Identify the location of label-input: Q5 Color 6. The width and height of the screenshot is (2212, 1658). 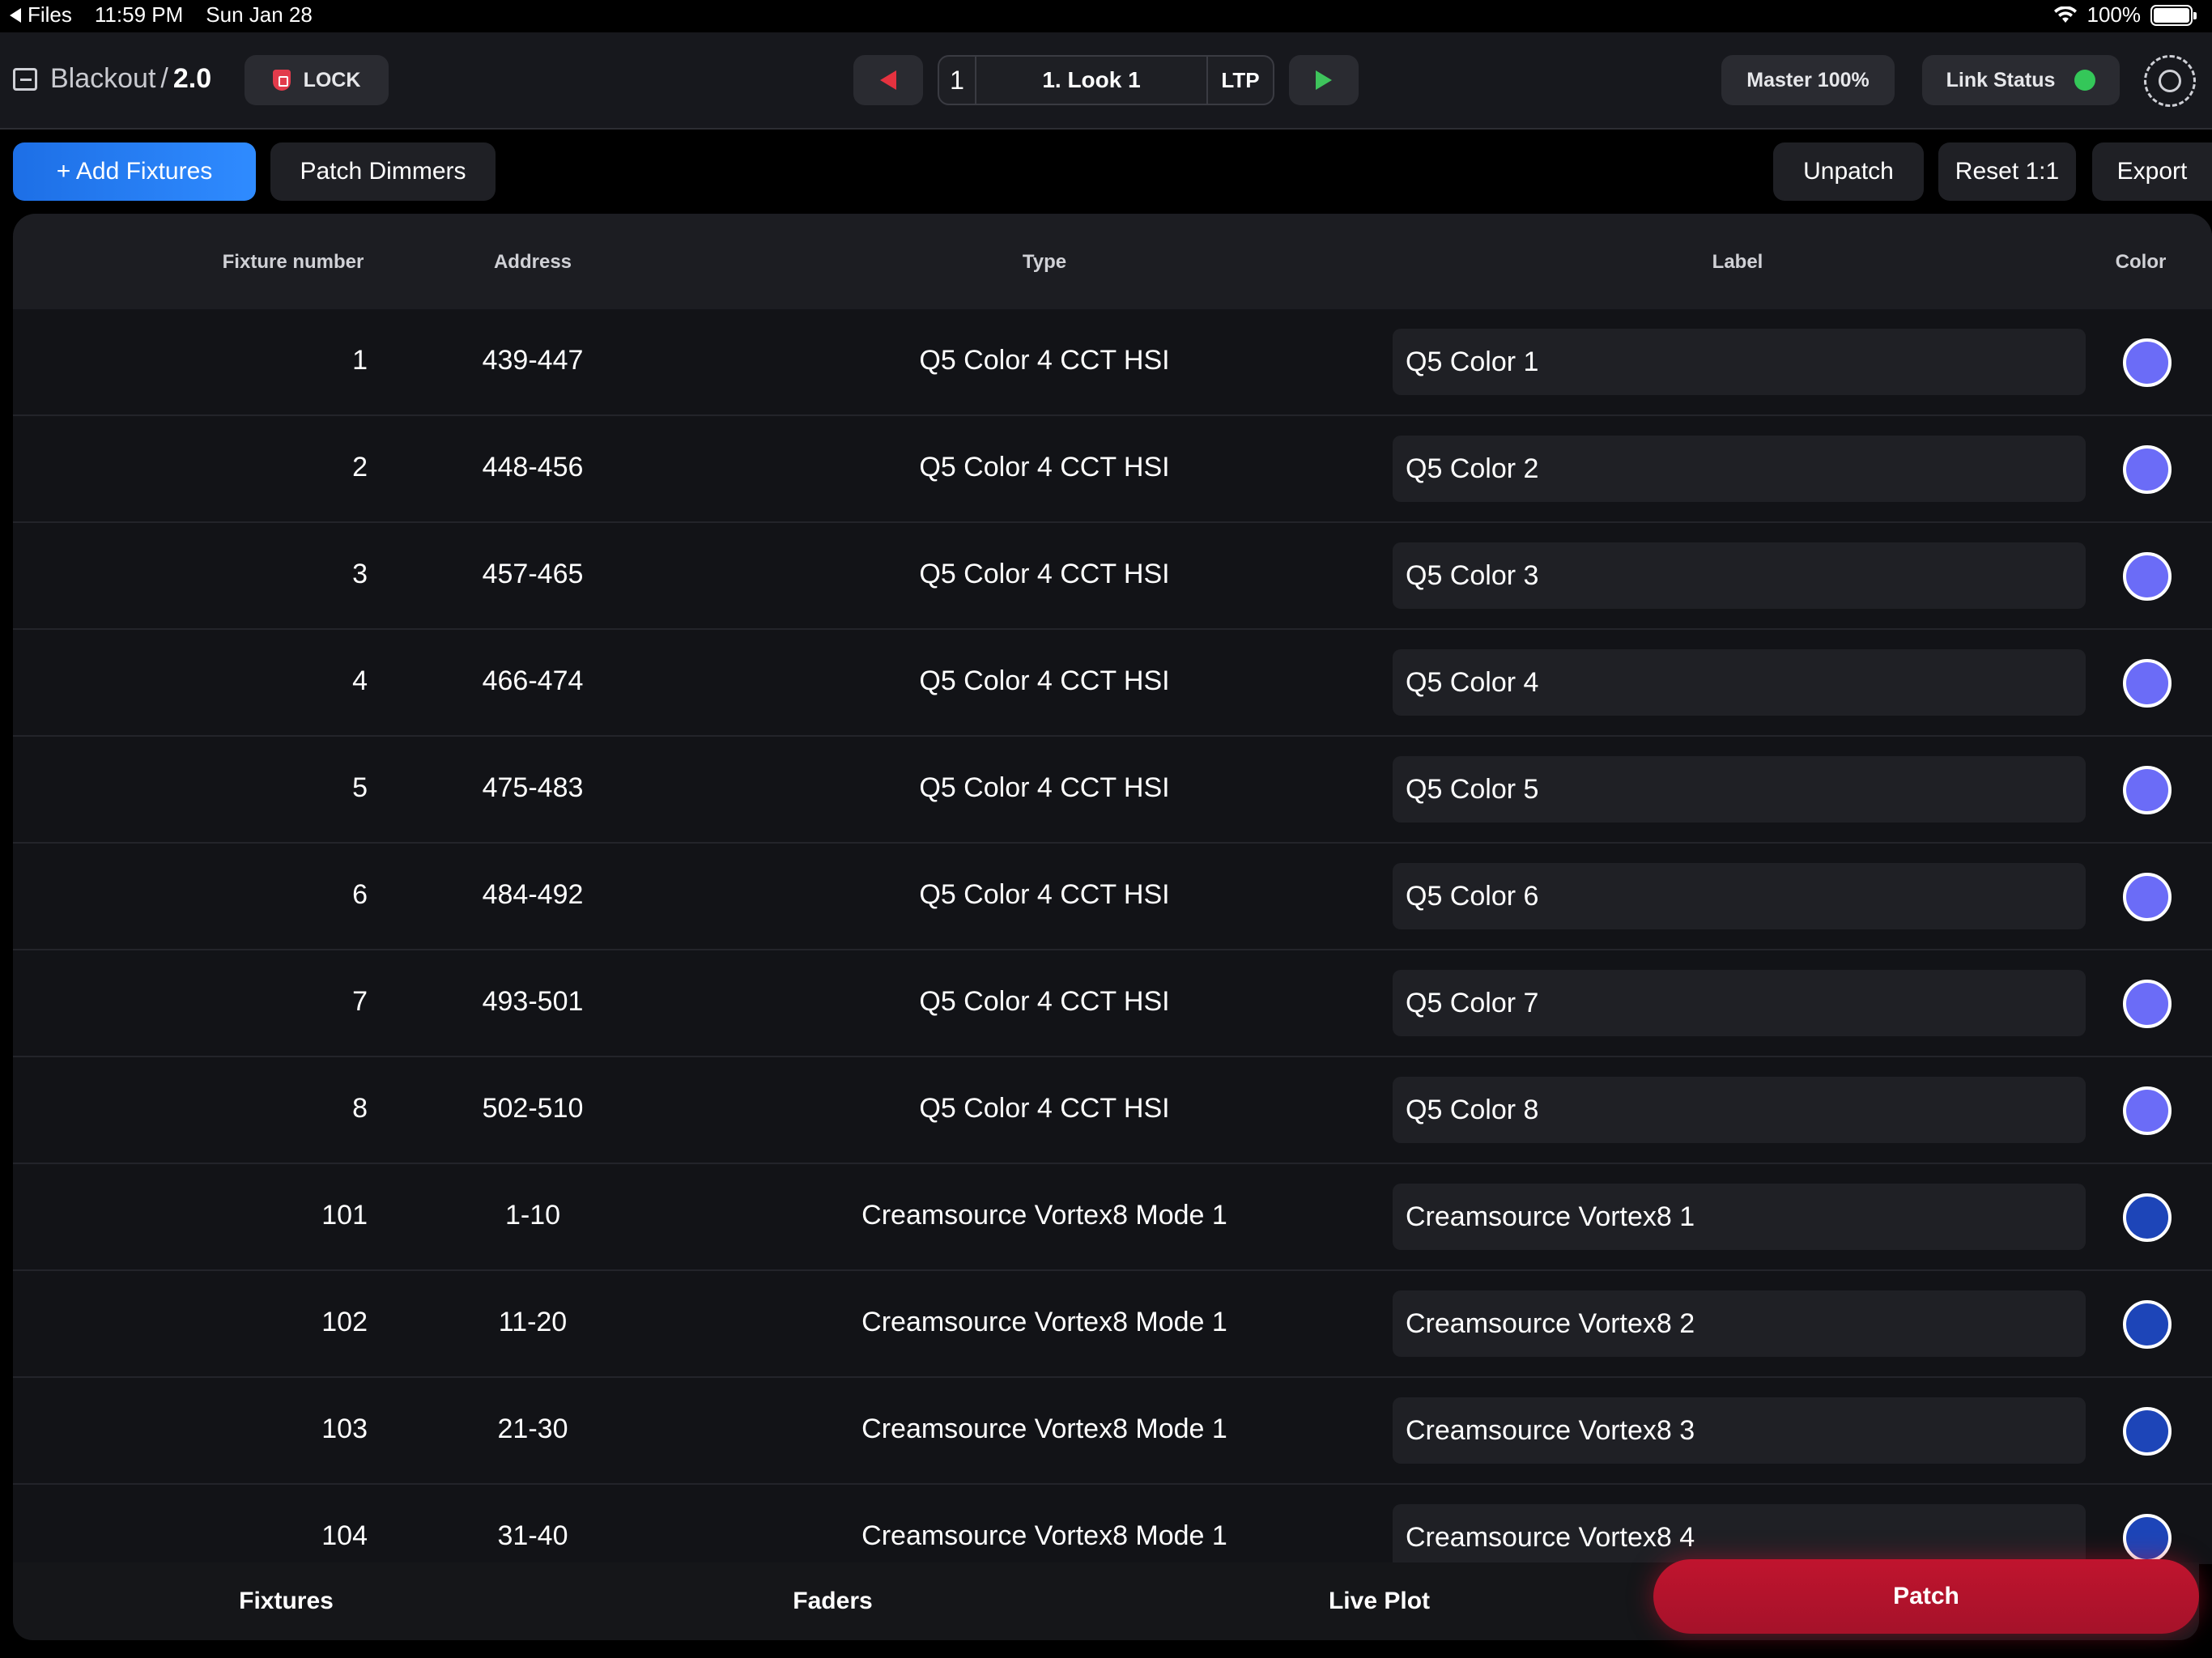
(1740, 896).